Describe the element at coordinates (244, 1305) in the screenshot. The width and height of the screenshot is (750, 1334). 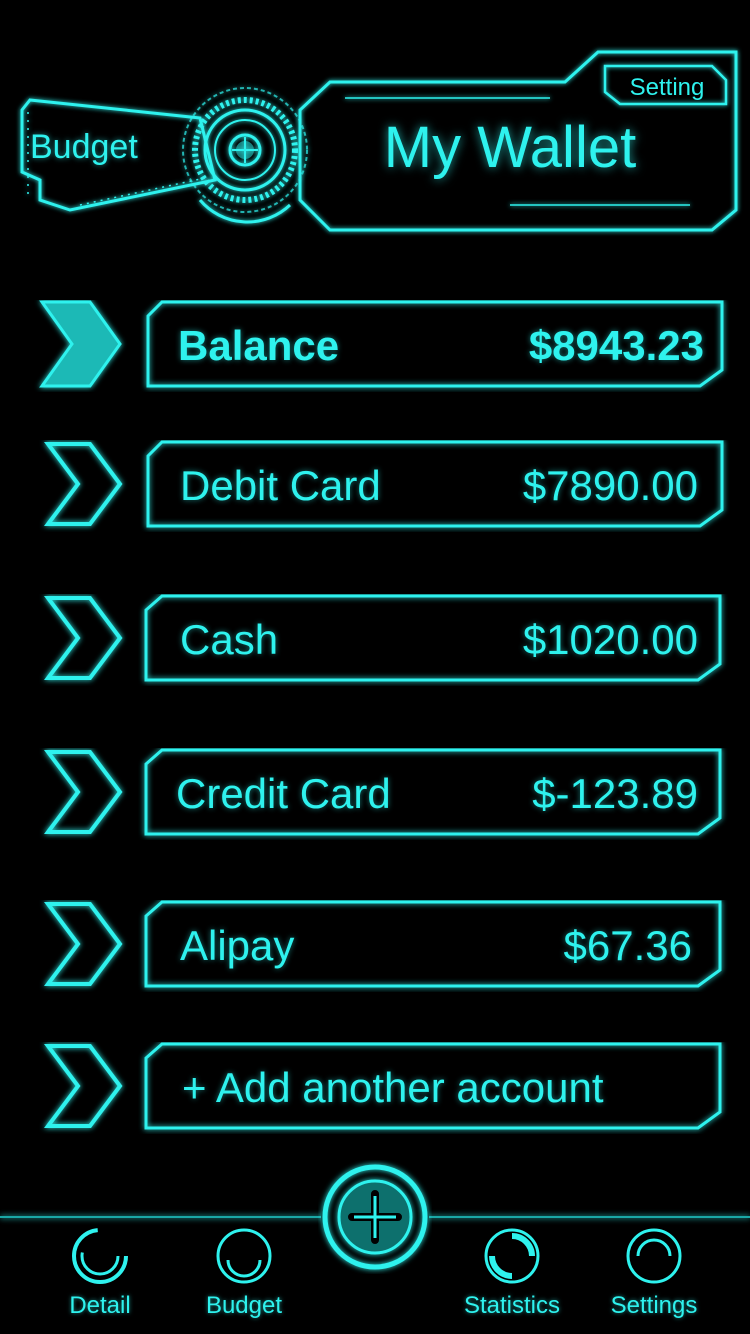
I see `nav-budget-label: Budget` at that location.